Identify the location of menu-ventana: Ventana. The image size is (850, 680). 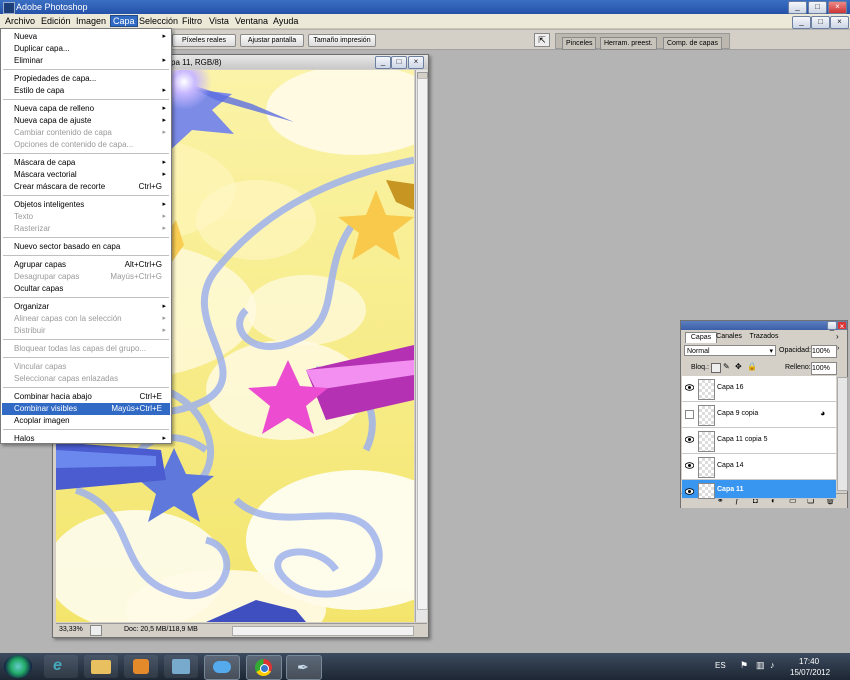
(251, 21).